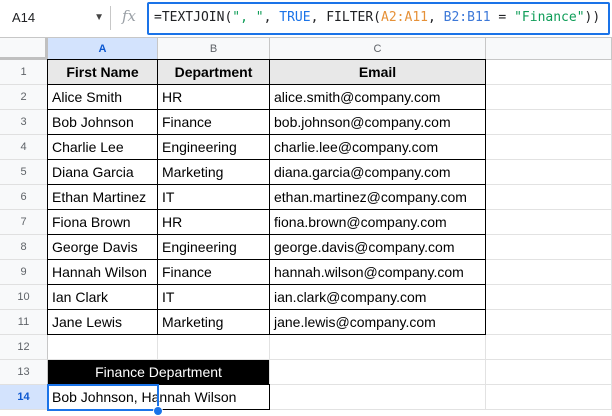 The width and height of the screenshot is (612, 416). I want to click on formula-bool: TRUE, so click(295, 17).